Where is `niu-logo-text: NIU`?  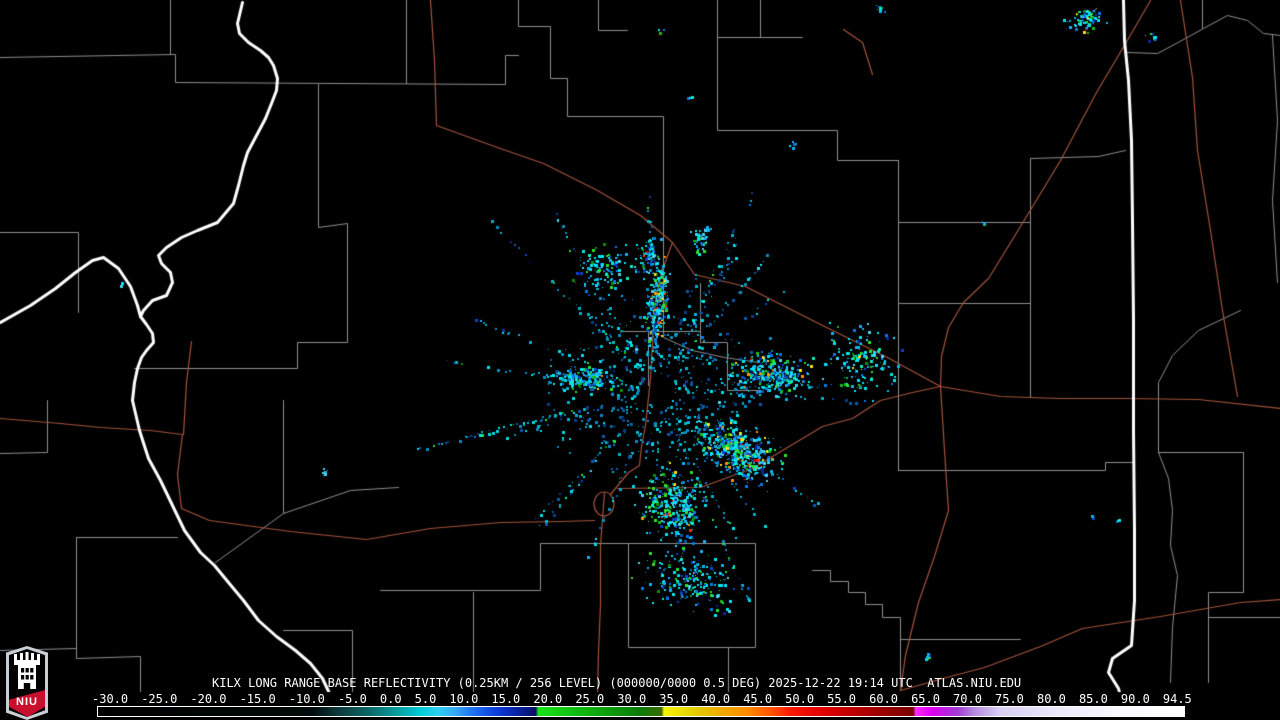 niu-logo-text: NIU is located at coordinates (27, 701).